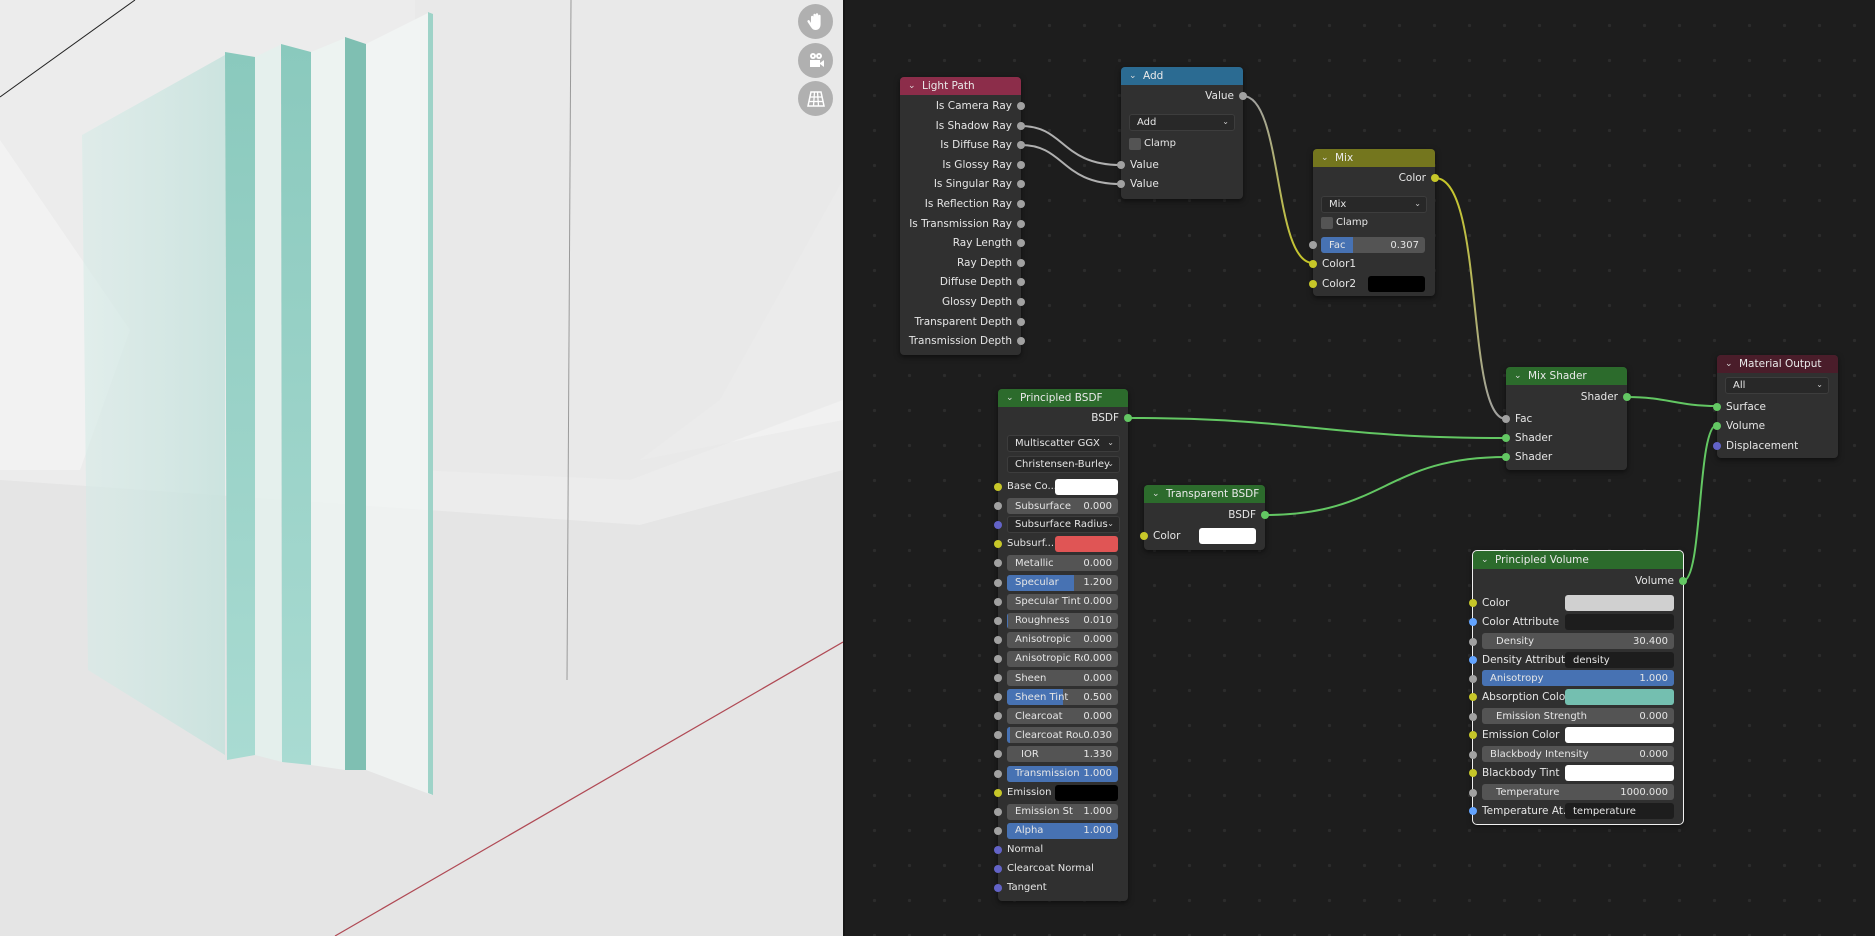  What do you see at coordinates (815, 98) in the screenshot?
I see `toggle-view-button` at bounding box center [815, 98].